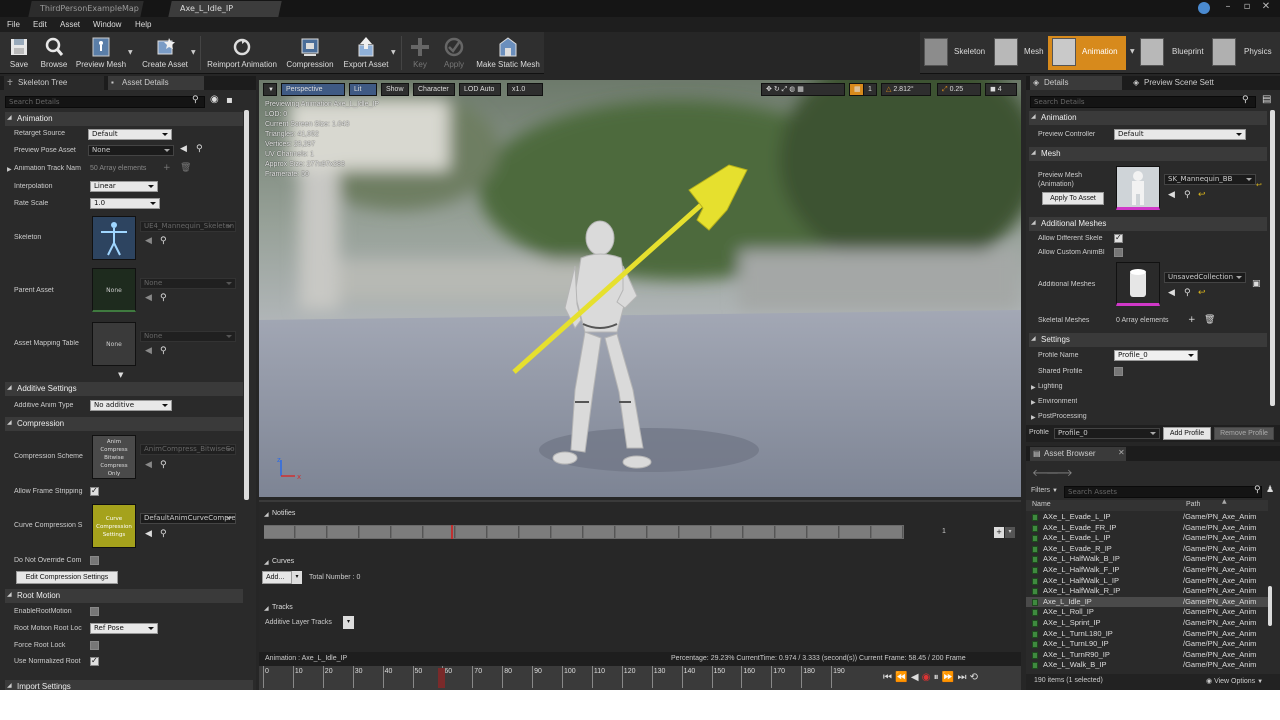 The width and height of the screenshot is (1280, 720). Describe the element at coordinates (70, 24) in the screenshot. I see `menu-asset: Asset` at that location.